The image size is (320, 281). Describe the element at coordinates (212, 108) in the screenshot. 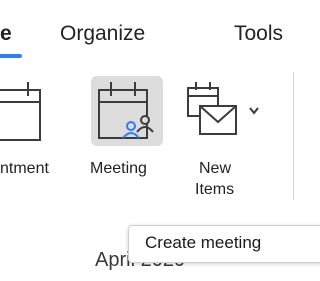

I see `new-items-icon` at that location.